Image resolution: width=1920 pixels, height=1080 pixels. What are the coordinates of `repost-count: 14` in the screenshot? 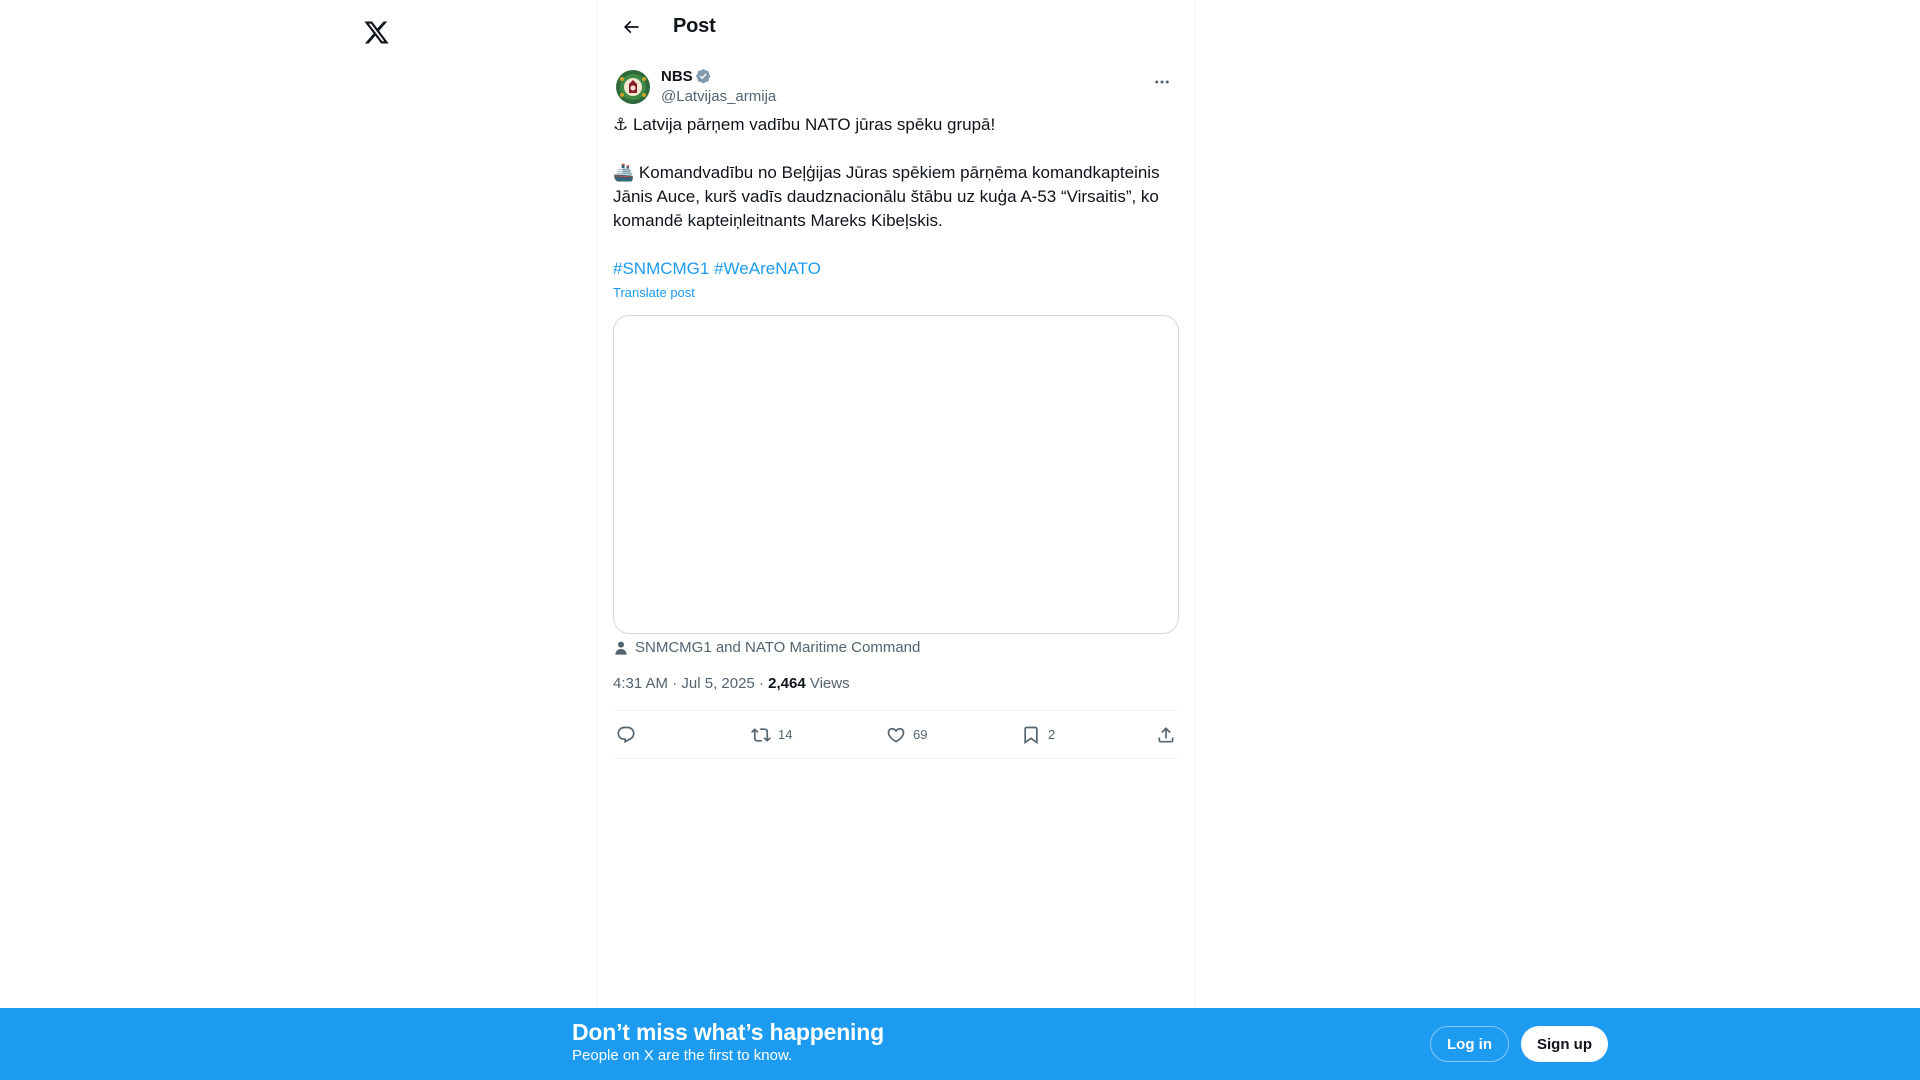 It's located at (785, 734).